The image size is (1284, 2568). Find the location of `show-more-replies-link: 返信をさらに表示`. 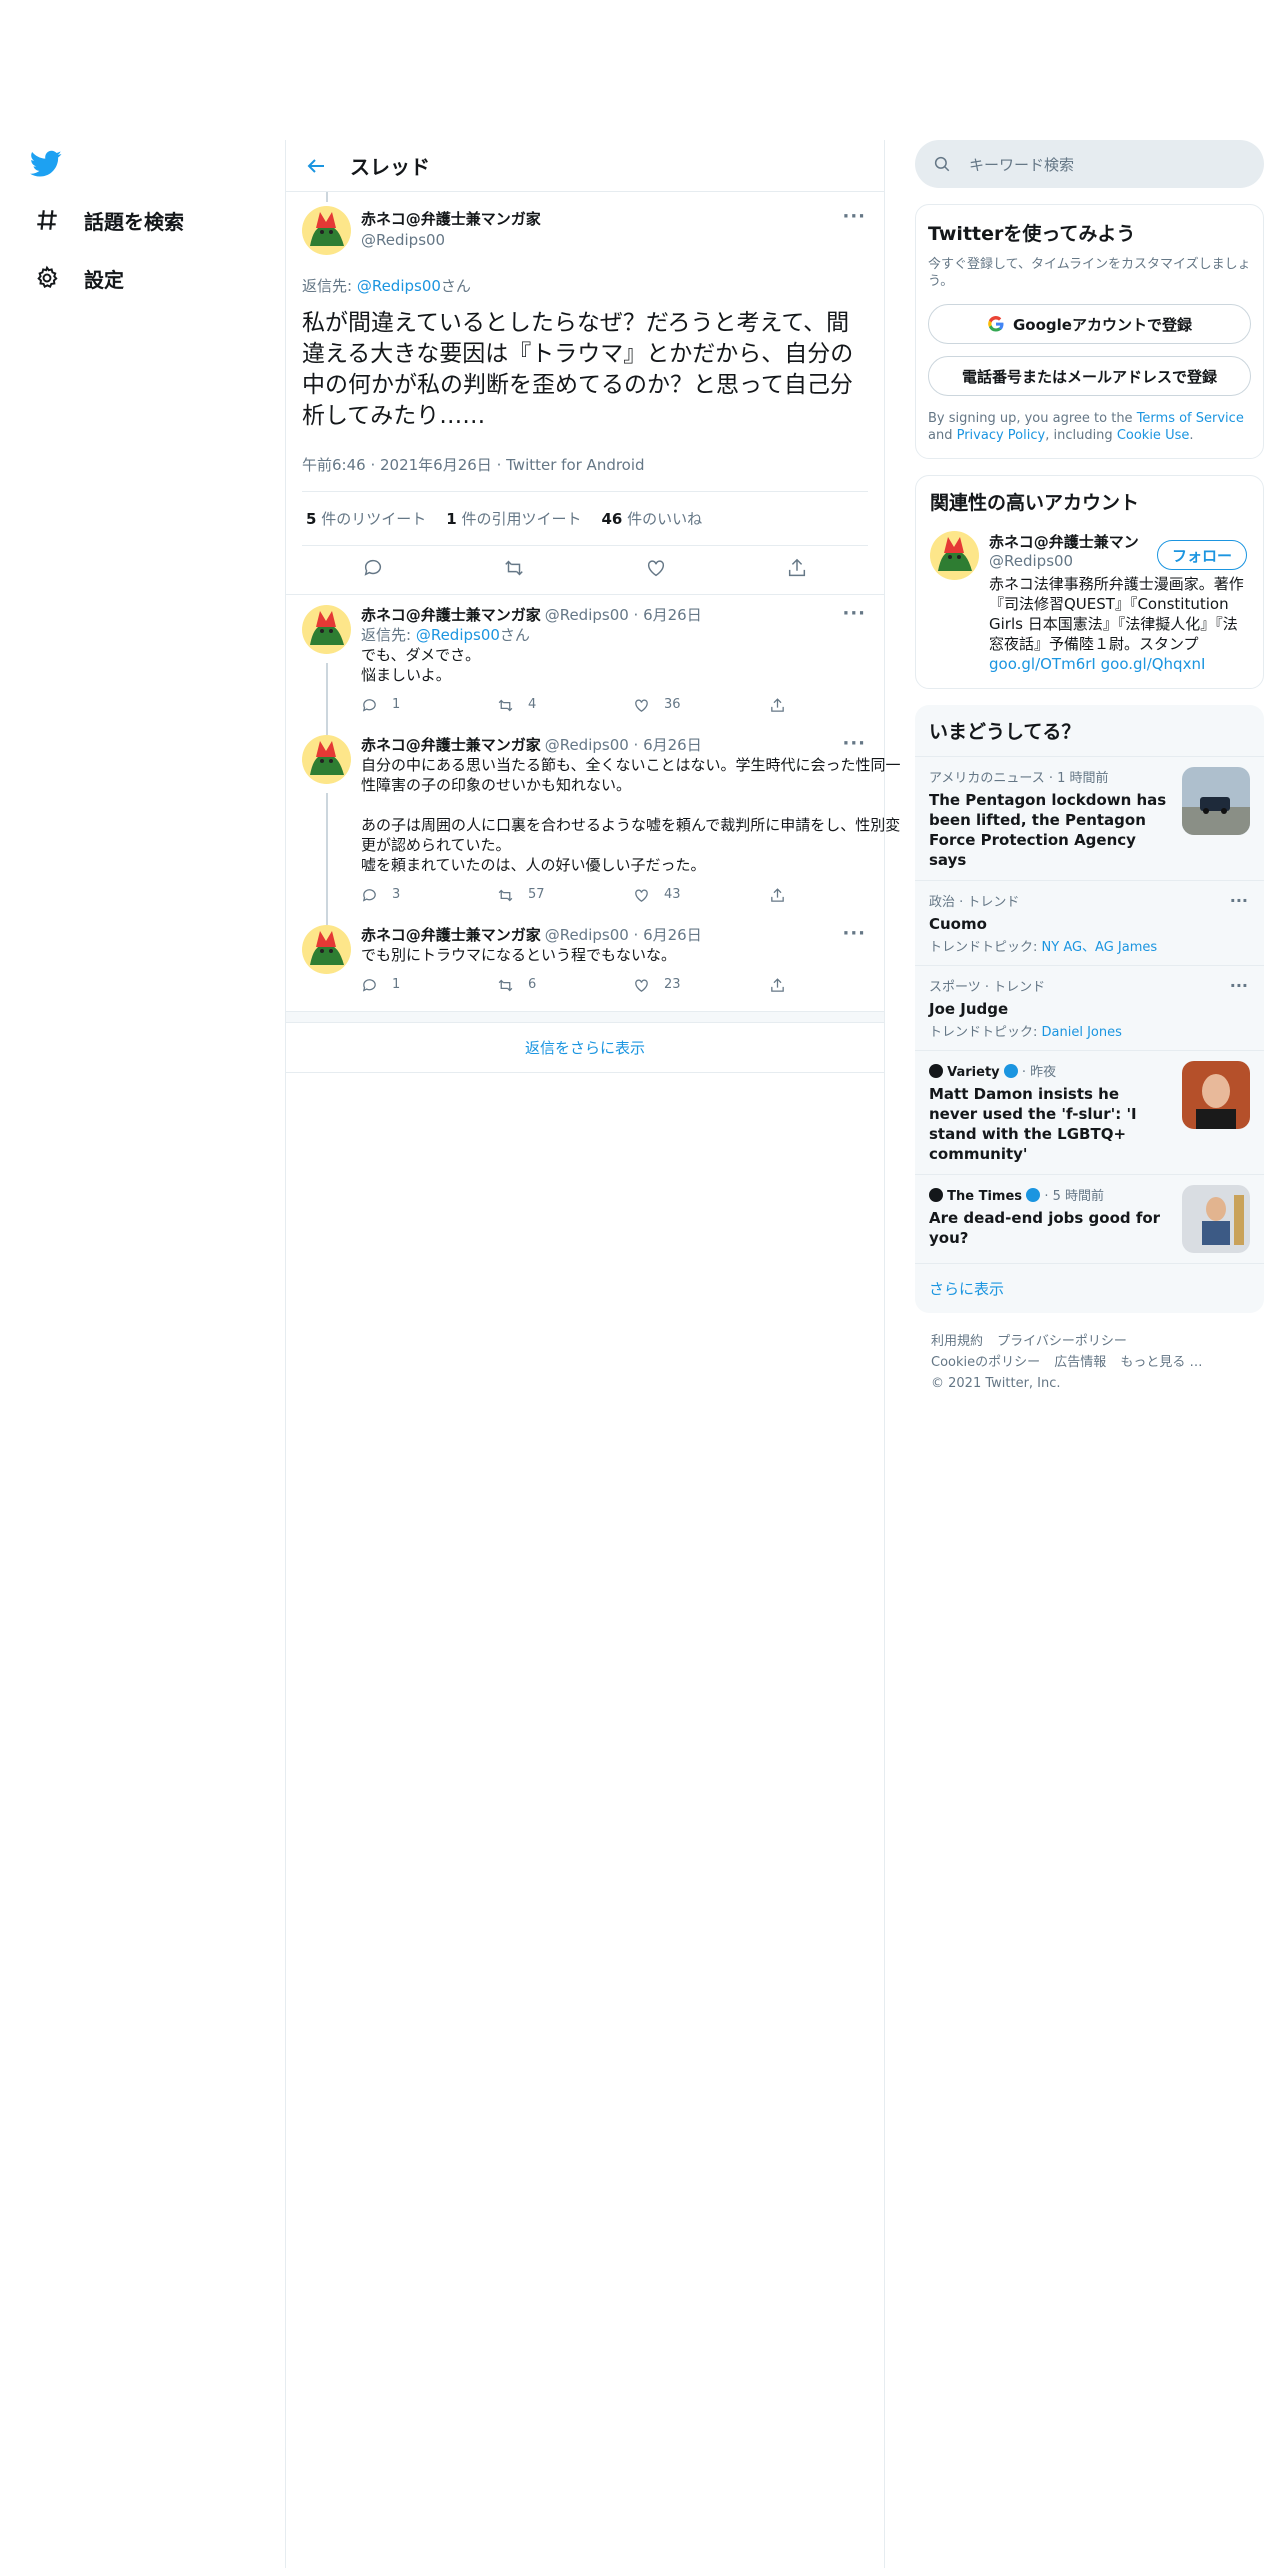

show-more-replies-link: 返信をさらに表示 is located at coordinates (585, 1048).